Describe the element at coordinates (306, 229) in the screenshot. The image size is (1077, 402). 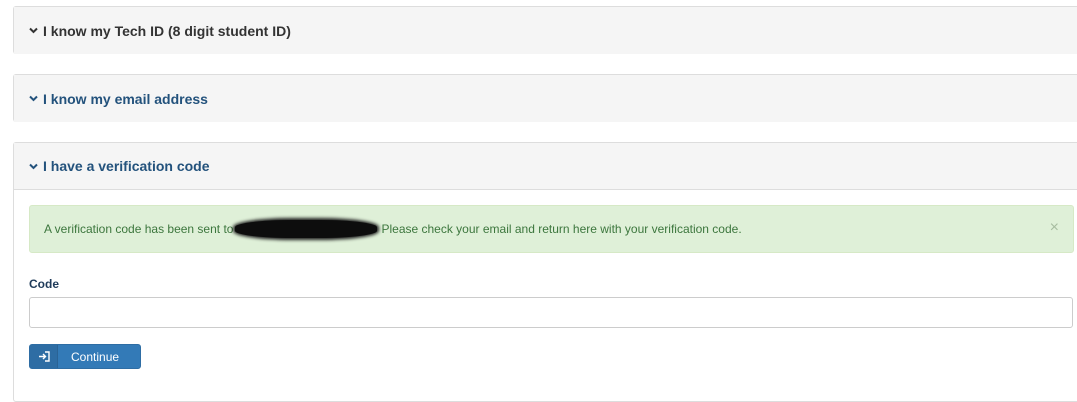
I see `redacted-email` at that location.